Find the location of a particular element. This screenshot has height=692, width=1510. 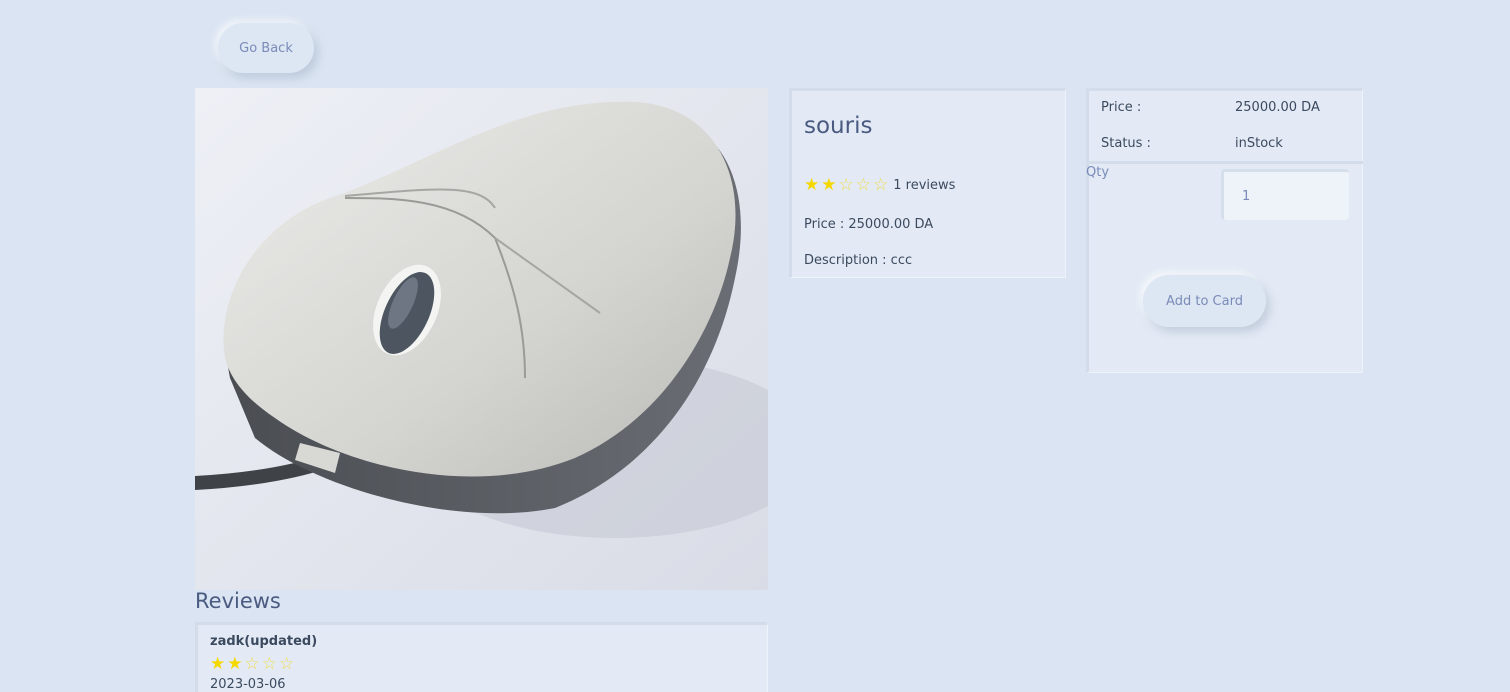

add-to-cart-button: Add to Card is located at coordinates (1204, 301).